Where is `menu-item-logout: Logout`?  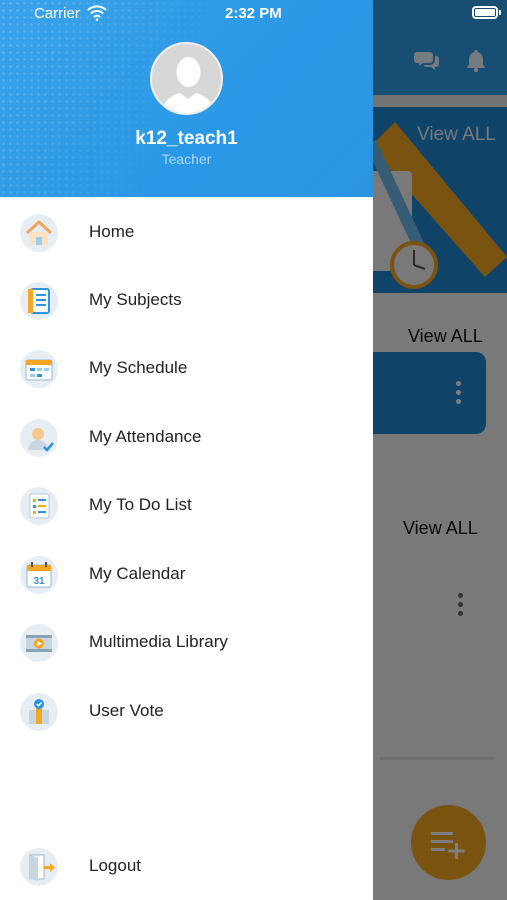 menu-item-logout: Logout is located at coordinates (186, 866).